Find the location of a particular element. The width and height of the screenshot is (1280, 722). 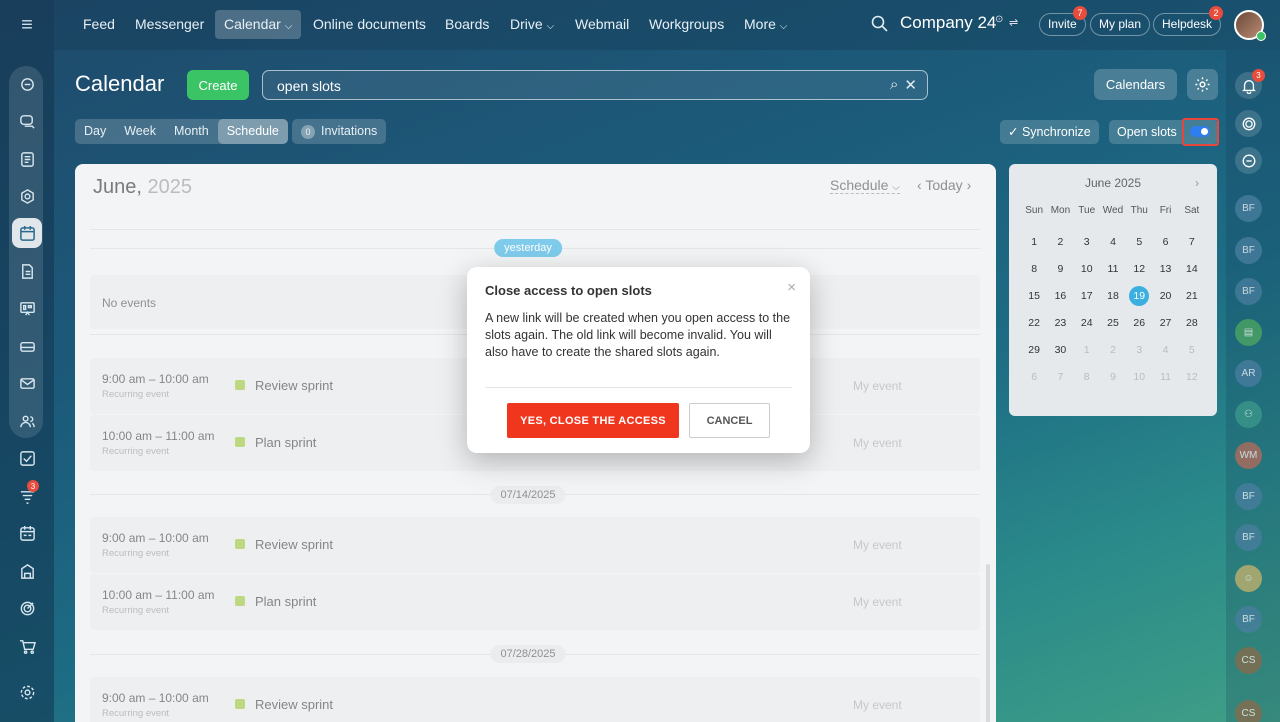

nav-calendar: Calendar ⌵ is located at coordinates (258, 24).